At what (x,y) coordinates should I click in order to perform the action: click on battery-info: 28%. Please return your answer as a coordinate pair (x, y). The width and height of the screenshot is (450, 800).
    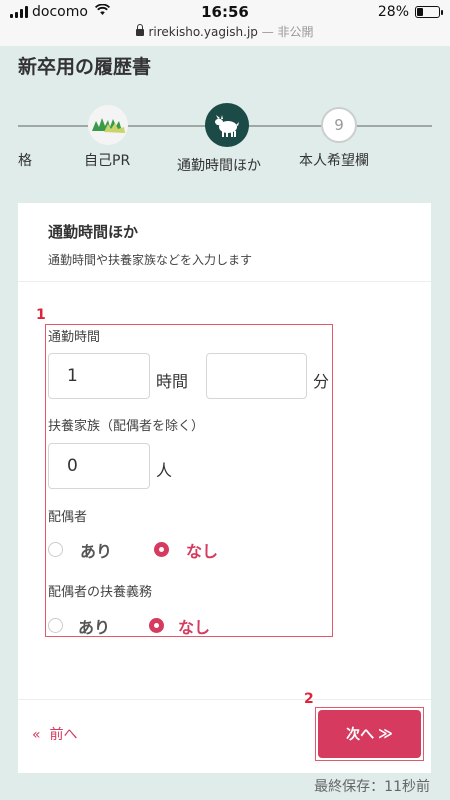
    Looking at the image, I should click on (410, 12).